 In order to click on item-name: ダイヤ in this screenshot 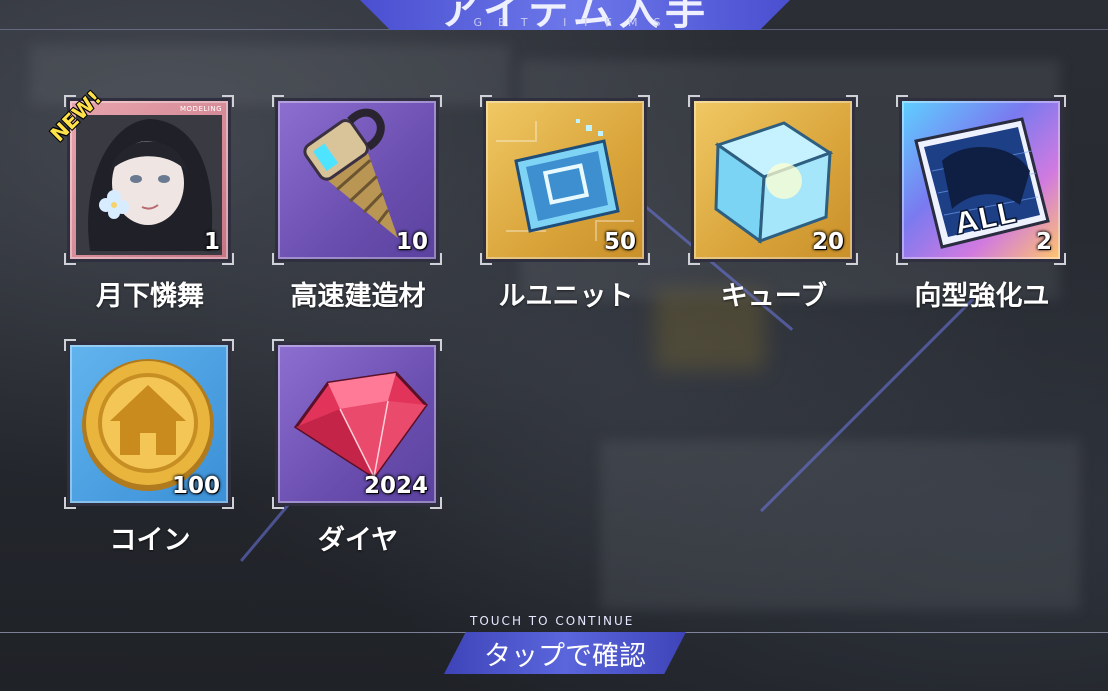, I will do `click(358, 540)`.